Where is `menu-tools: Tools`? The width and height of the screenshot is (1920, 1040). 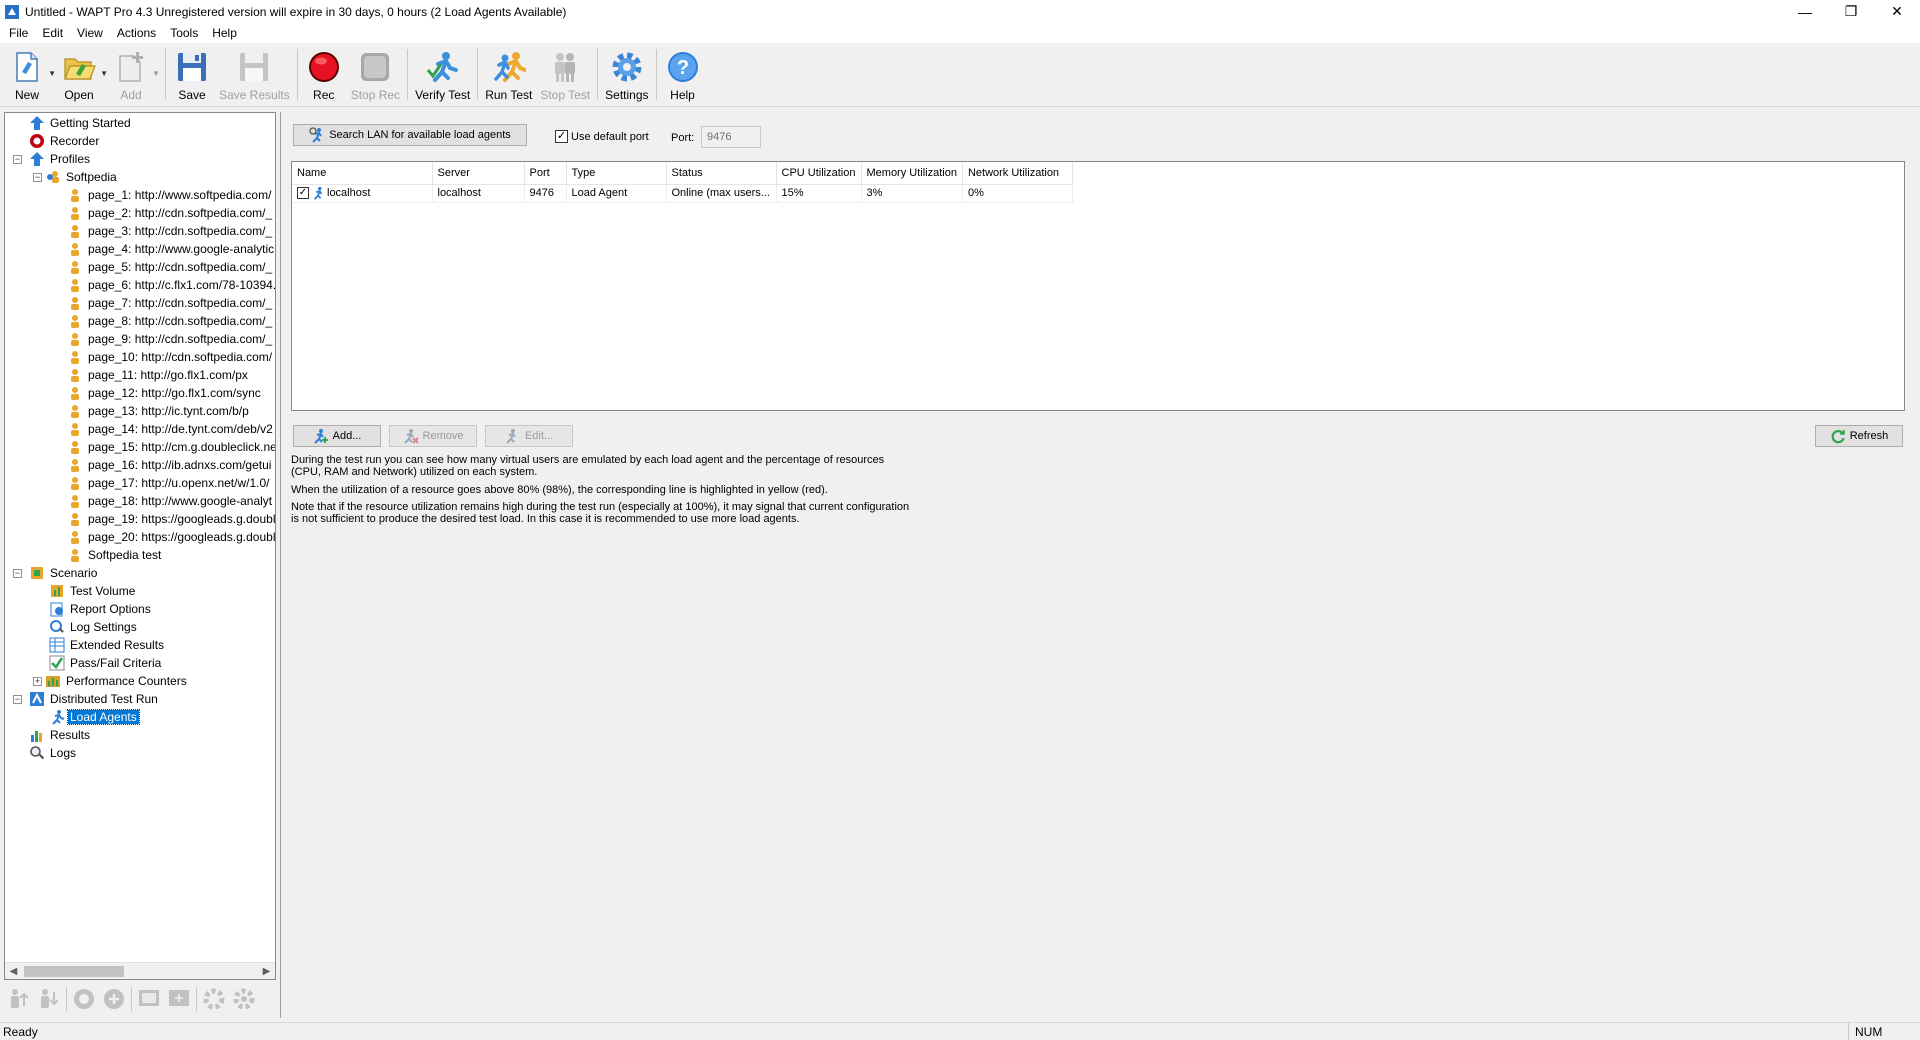 menu-tools: Tools is located at coordinates (184, 33).